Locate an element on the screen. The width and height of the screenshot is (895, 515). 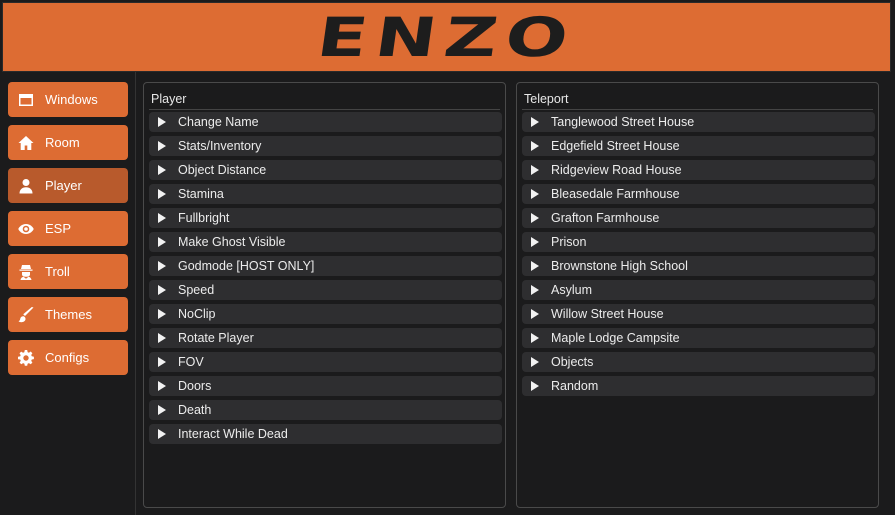
player-item-change-name: Change Name is located at coordinates (325, 122).